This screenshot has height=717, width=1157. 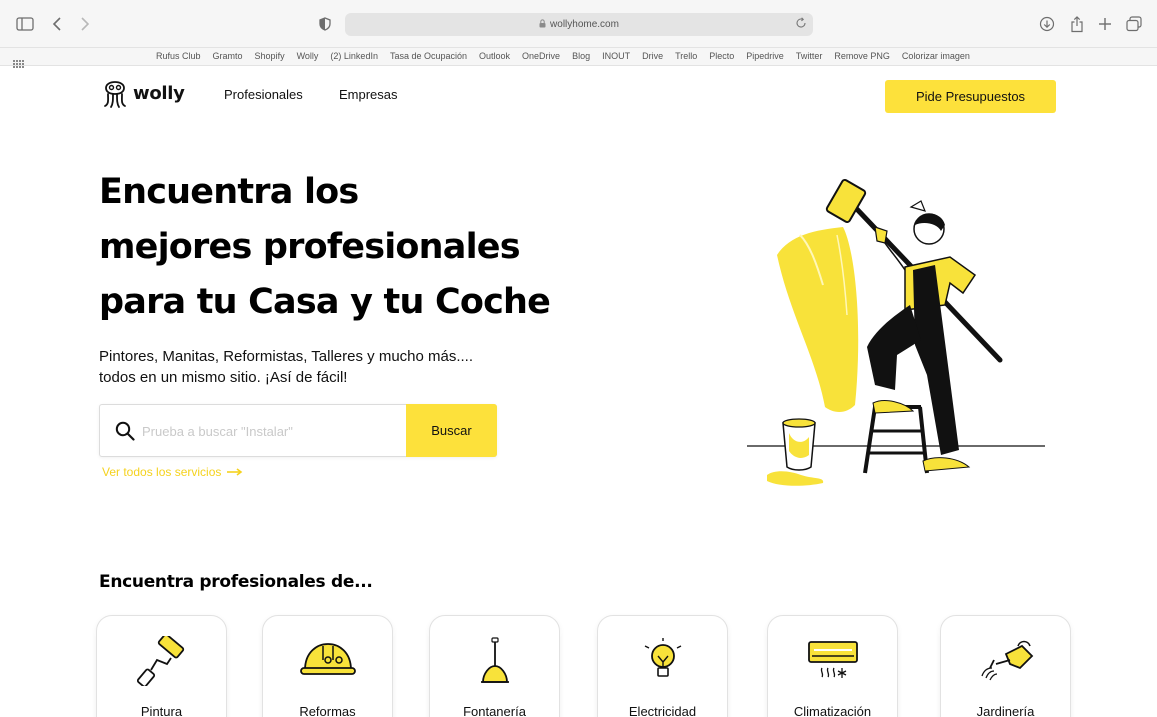 I want to click on category-label: Climatización, so click(x=832, y=710).